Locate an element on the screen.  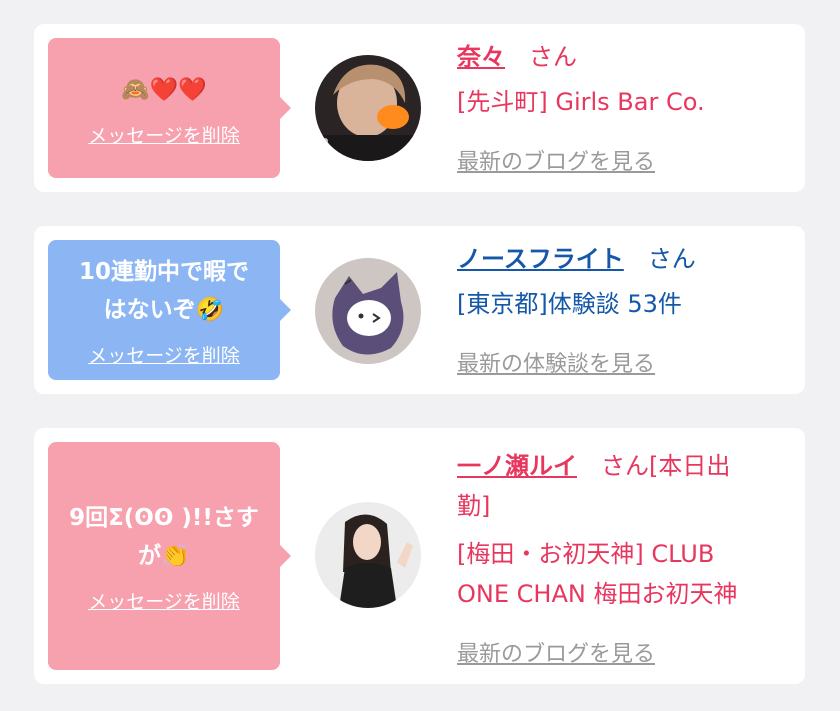
message-bubble: 10連勤中で暇で はないぞ🤣 メッセージを削除 is located at coordinates (169, 310).